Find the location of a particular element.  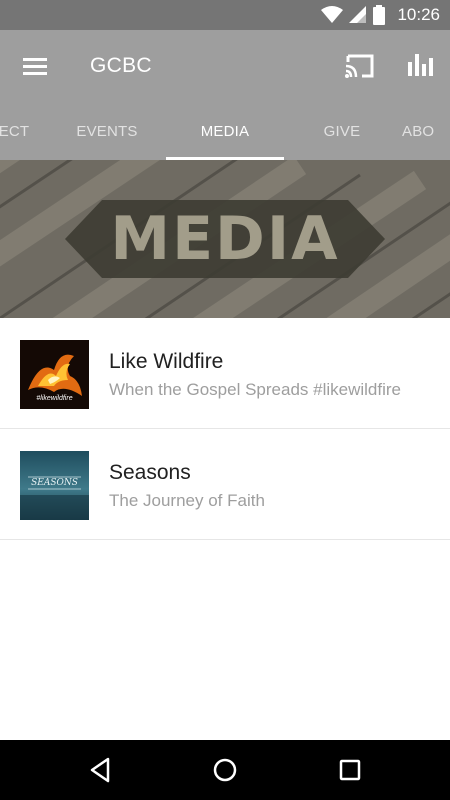

home-icon is located at coordinates (225, 770).